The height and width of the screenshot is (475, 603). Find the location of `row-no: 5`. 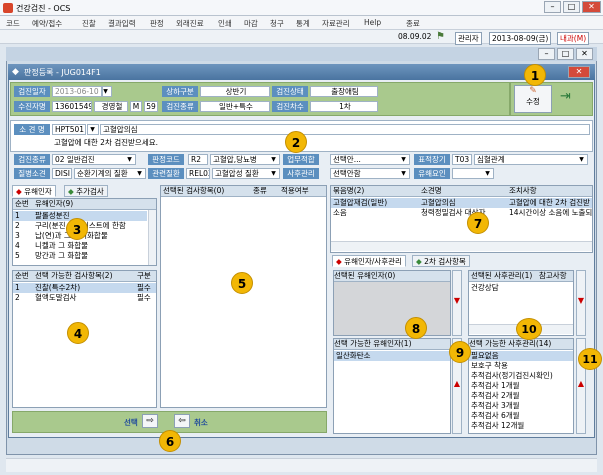

row-no: 5 is located at coordinates (17, 255).